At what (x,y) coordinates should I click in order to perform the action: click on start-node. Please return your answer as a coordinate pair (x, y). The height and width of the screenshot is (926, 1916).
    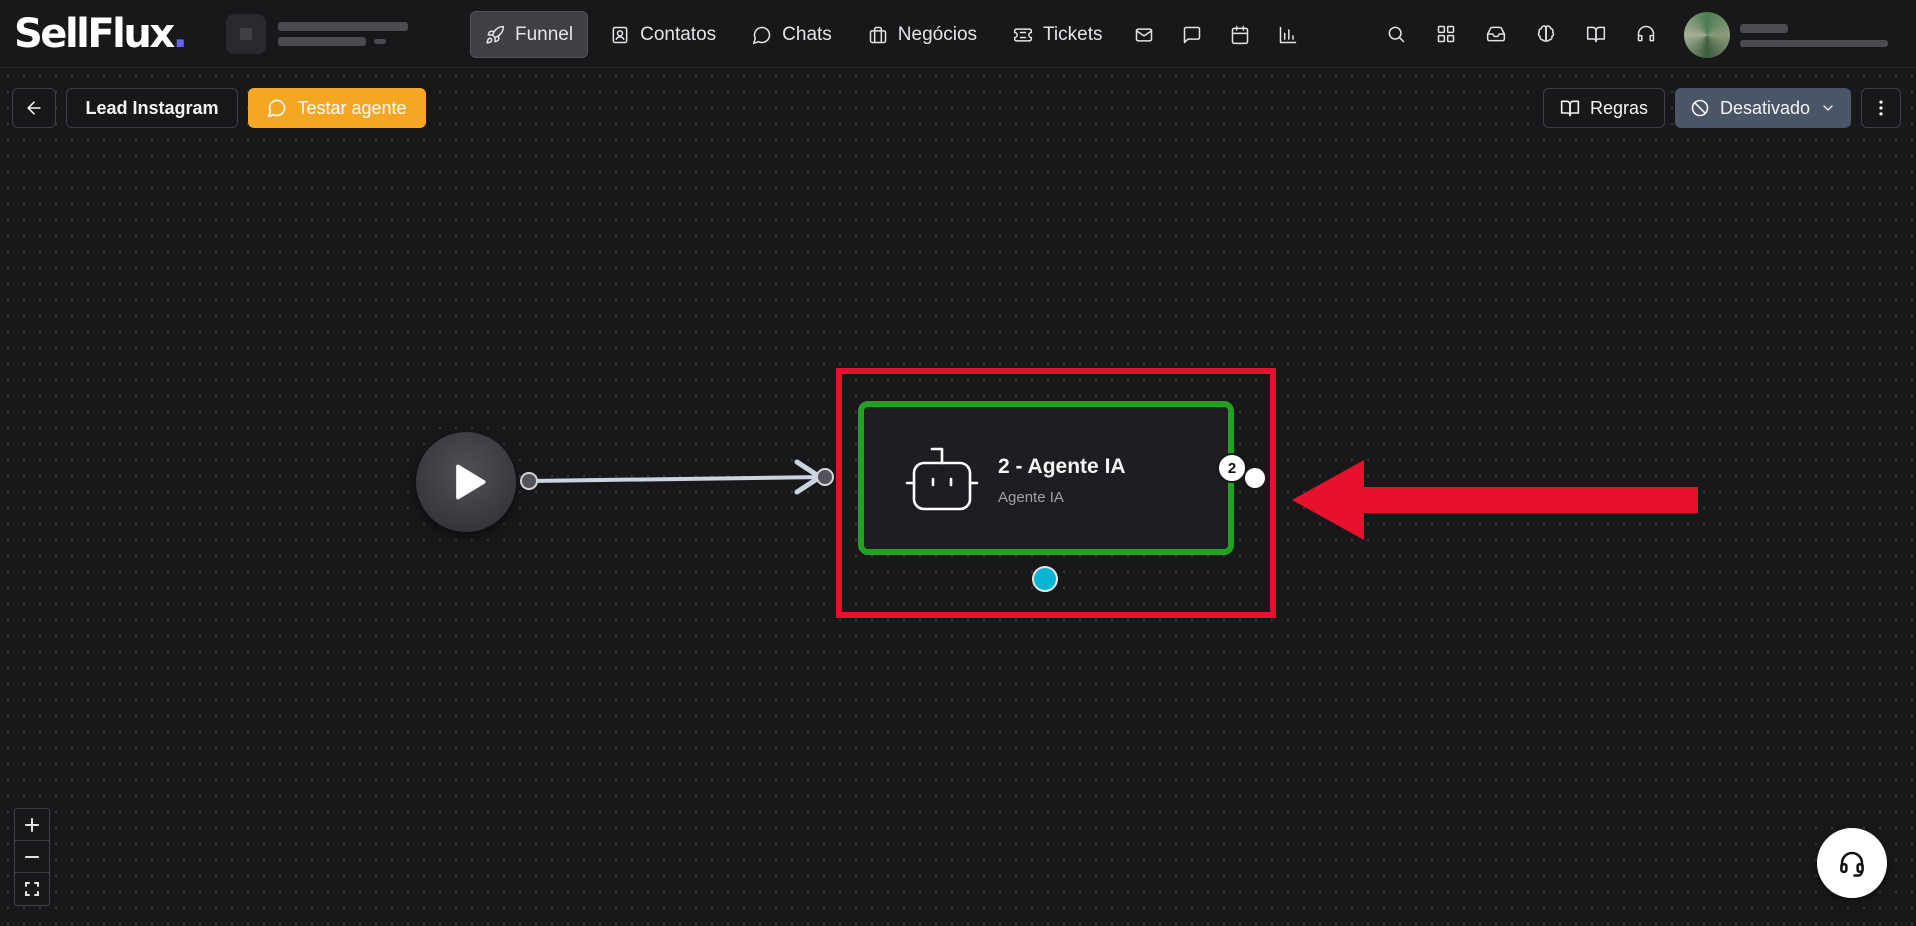
    Looking at the image, I should click on (466, 482).